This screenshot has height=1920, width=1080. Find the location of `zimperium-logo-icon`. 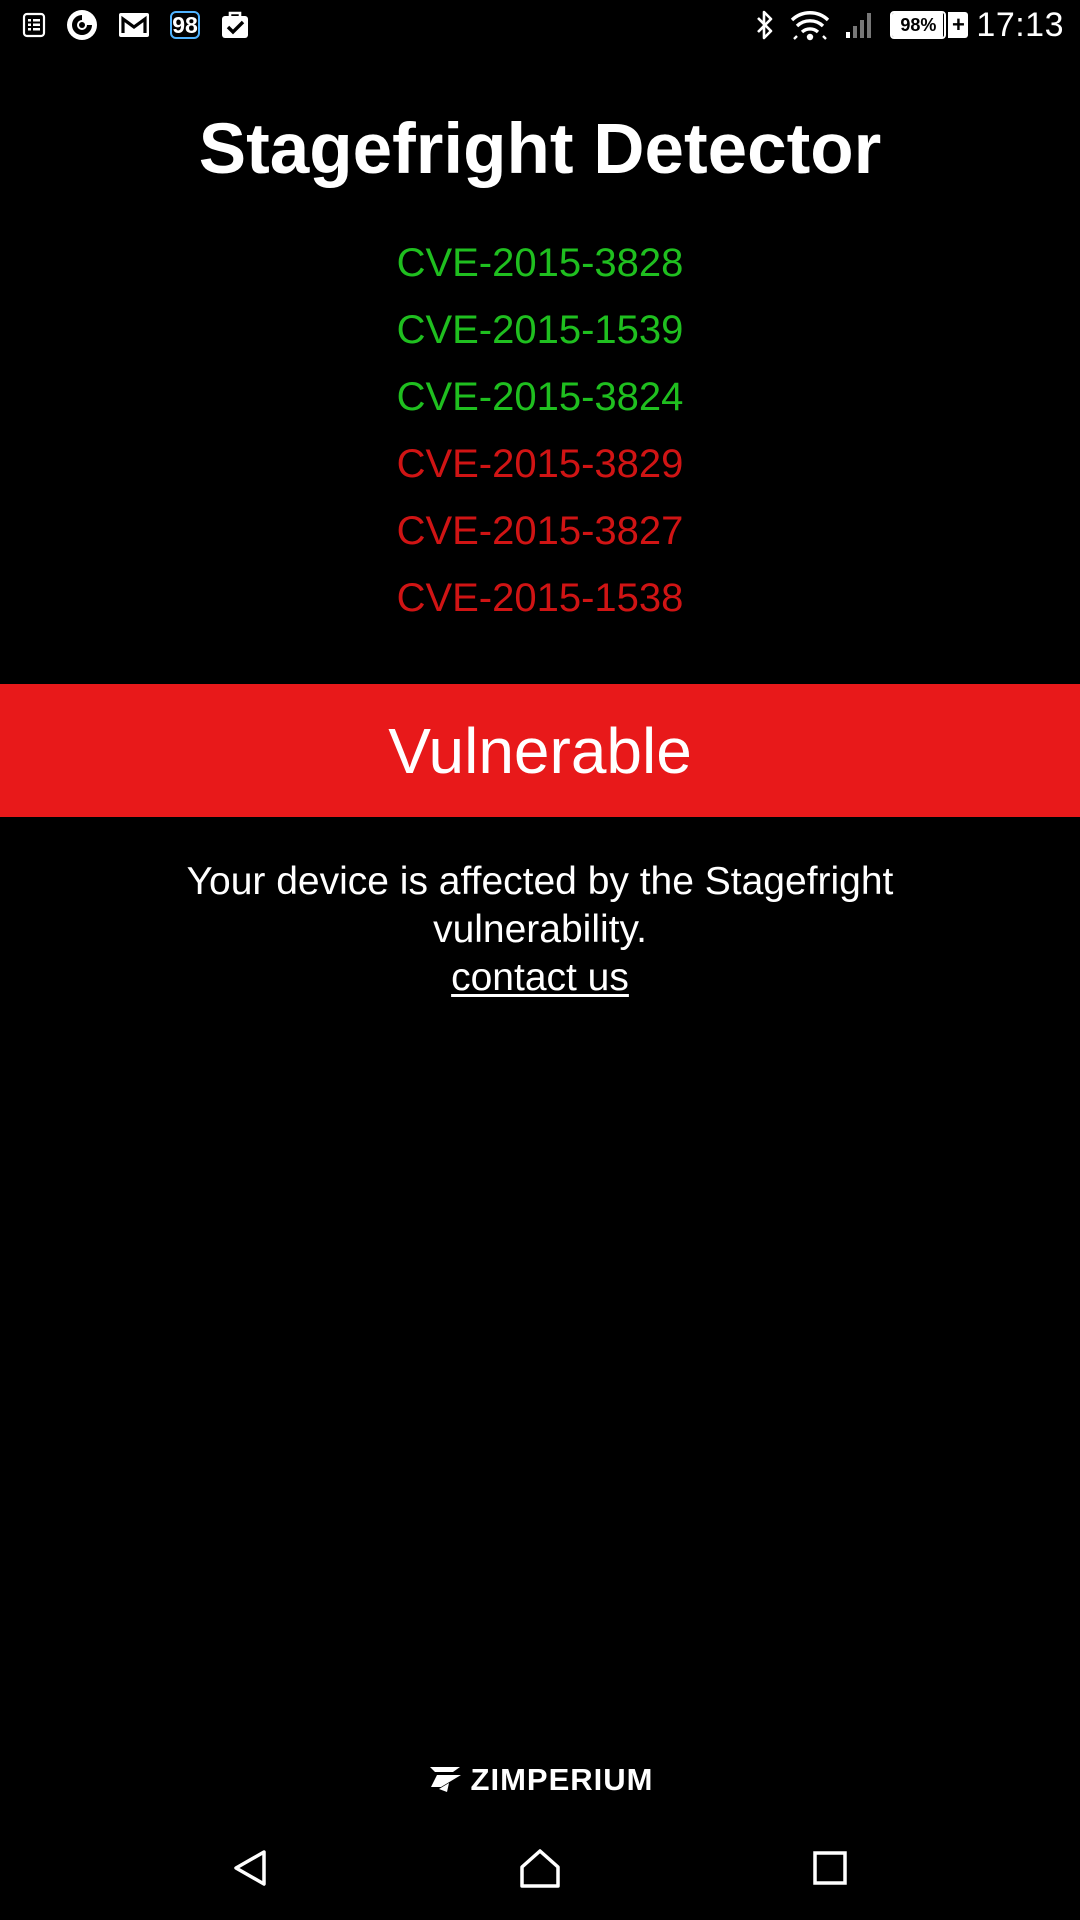

zimperium-logo-icon is located at coordinates (446, 1780).